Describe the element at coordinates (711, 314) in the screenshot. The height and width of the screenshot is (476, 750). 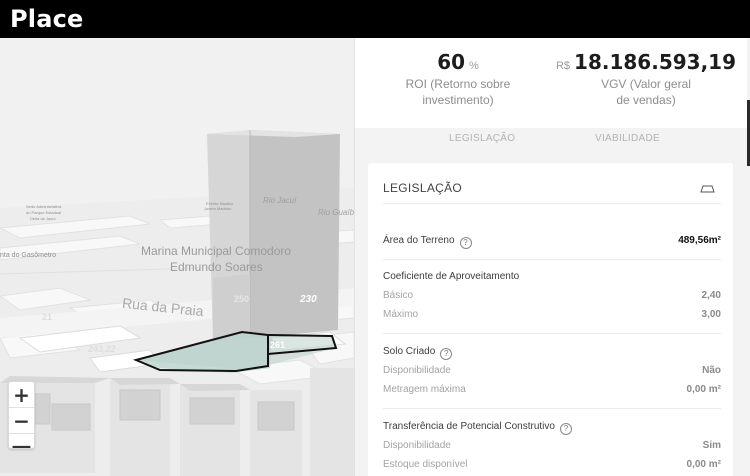
I see `maximo-value: 3,00` at that location.